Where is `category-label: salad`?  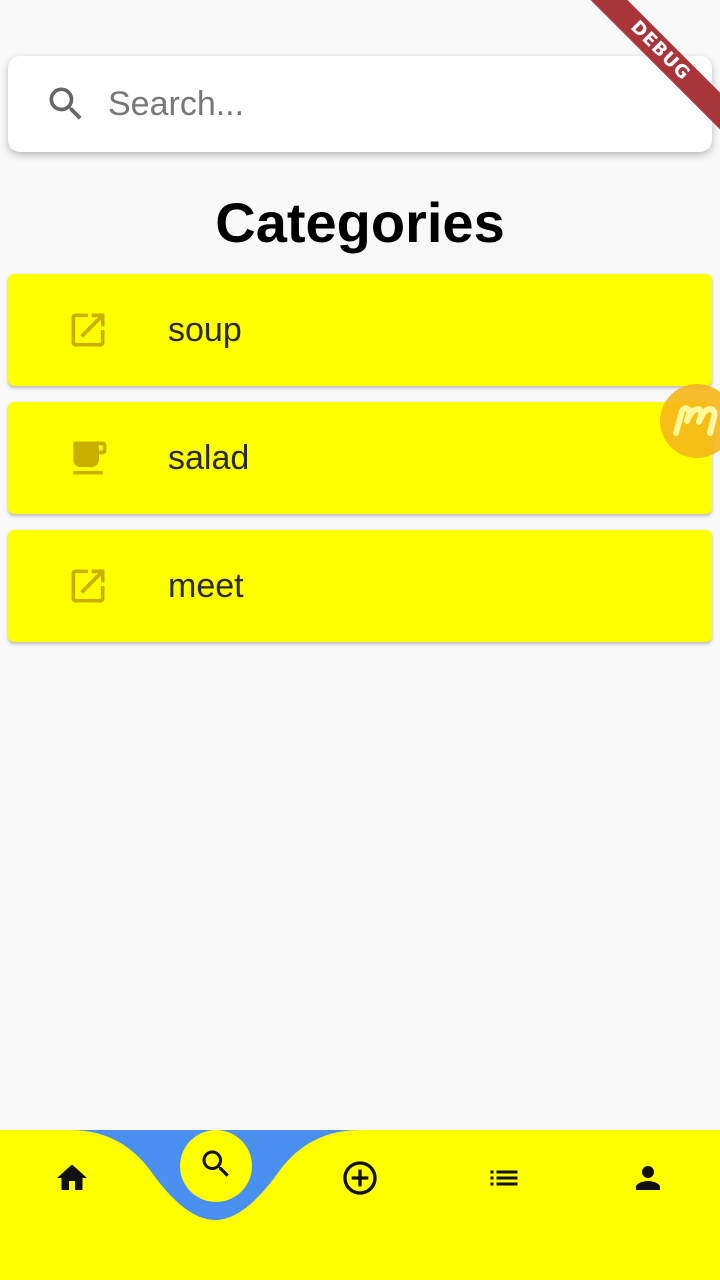
category-label: salad is located at coordinates (209, 457).